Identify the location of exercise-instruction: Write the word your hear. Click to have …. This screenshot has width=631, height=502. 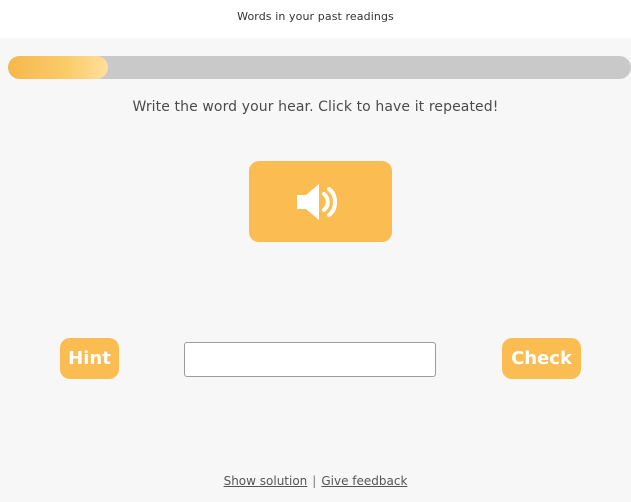
(315, 107).